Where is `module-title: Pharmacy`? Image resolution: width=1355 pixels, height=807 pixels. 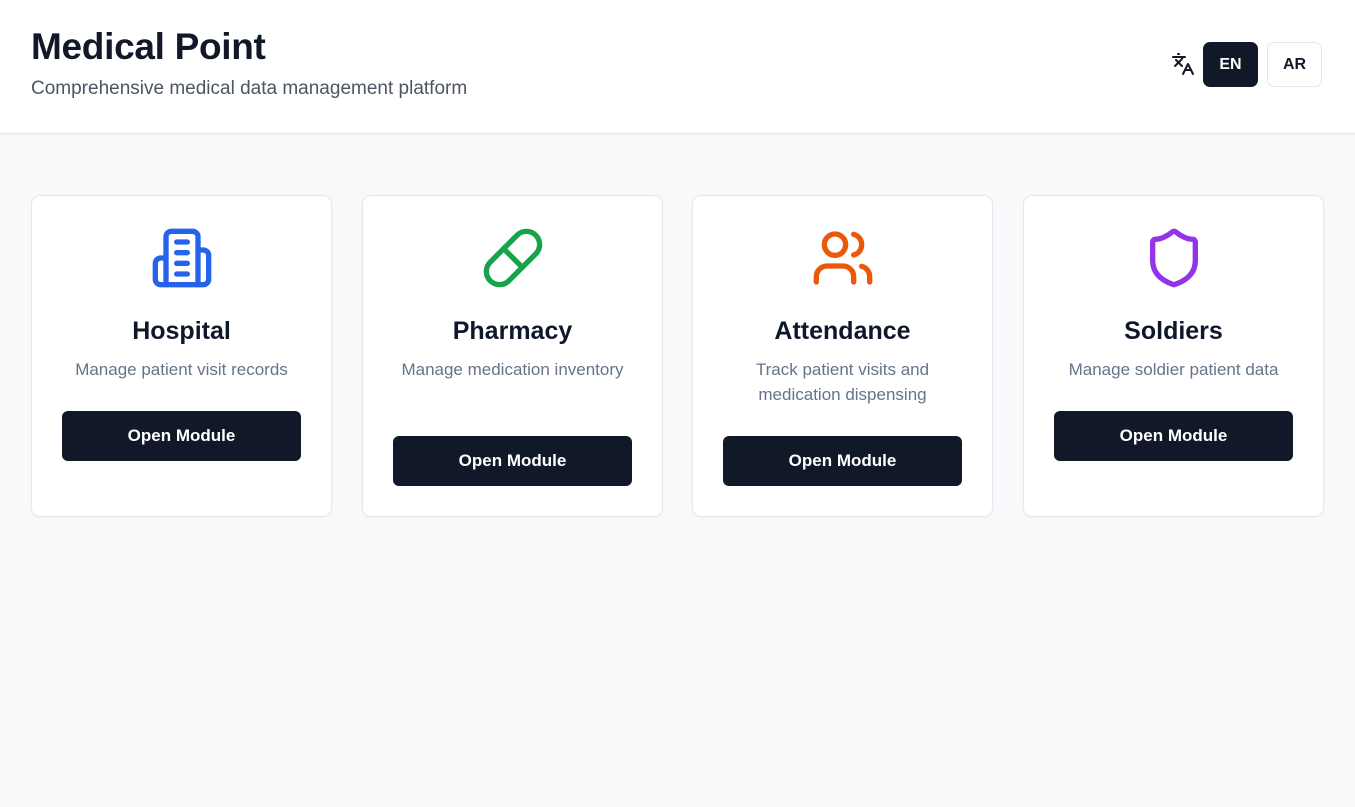
module-title: Pharmacy is located at coordinates (512, 331).